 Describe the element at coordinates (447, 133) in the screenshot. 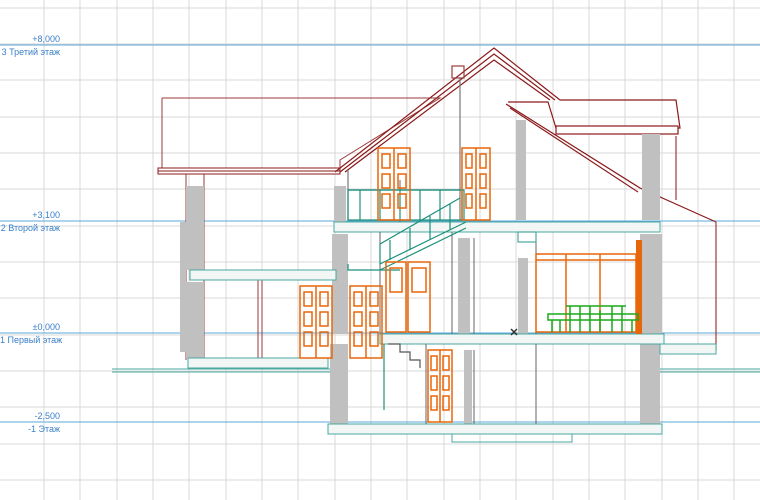

I see `main-gable-roof` at that location.